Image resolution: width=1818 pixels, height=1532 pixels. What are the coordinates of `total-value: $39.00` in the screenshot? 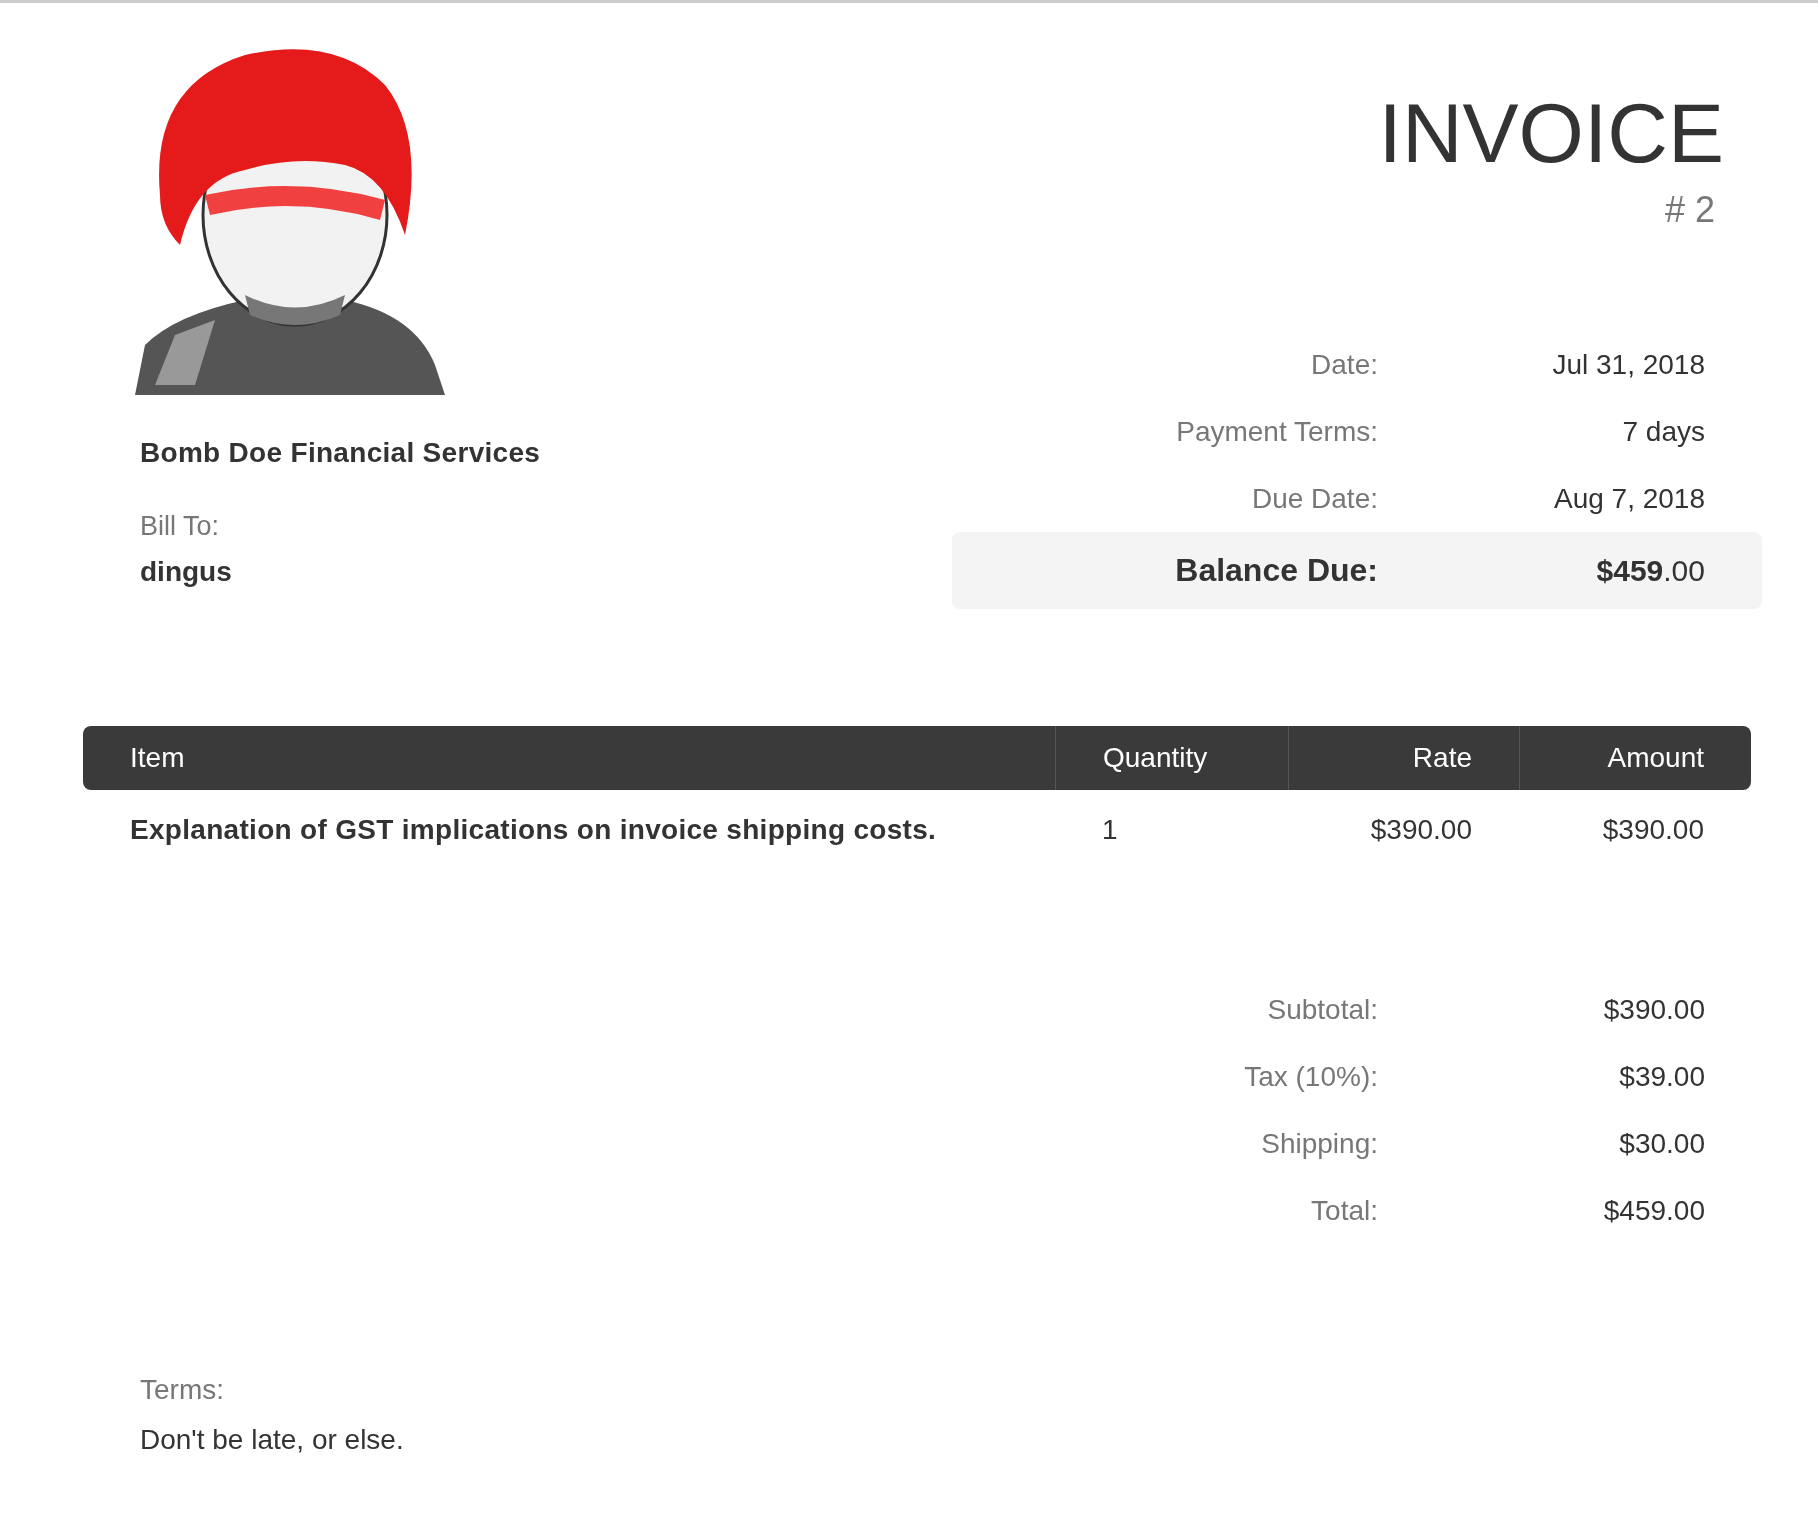 It's located at (1661, 1077).